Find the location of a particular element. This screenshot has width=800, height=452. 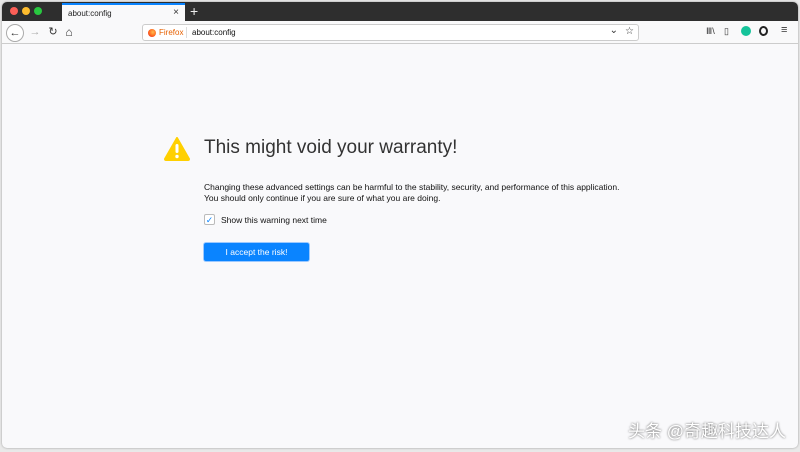

identity-label: Firefox is located at coordinates (171, 32).